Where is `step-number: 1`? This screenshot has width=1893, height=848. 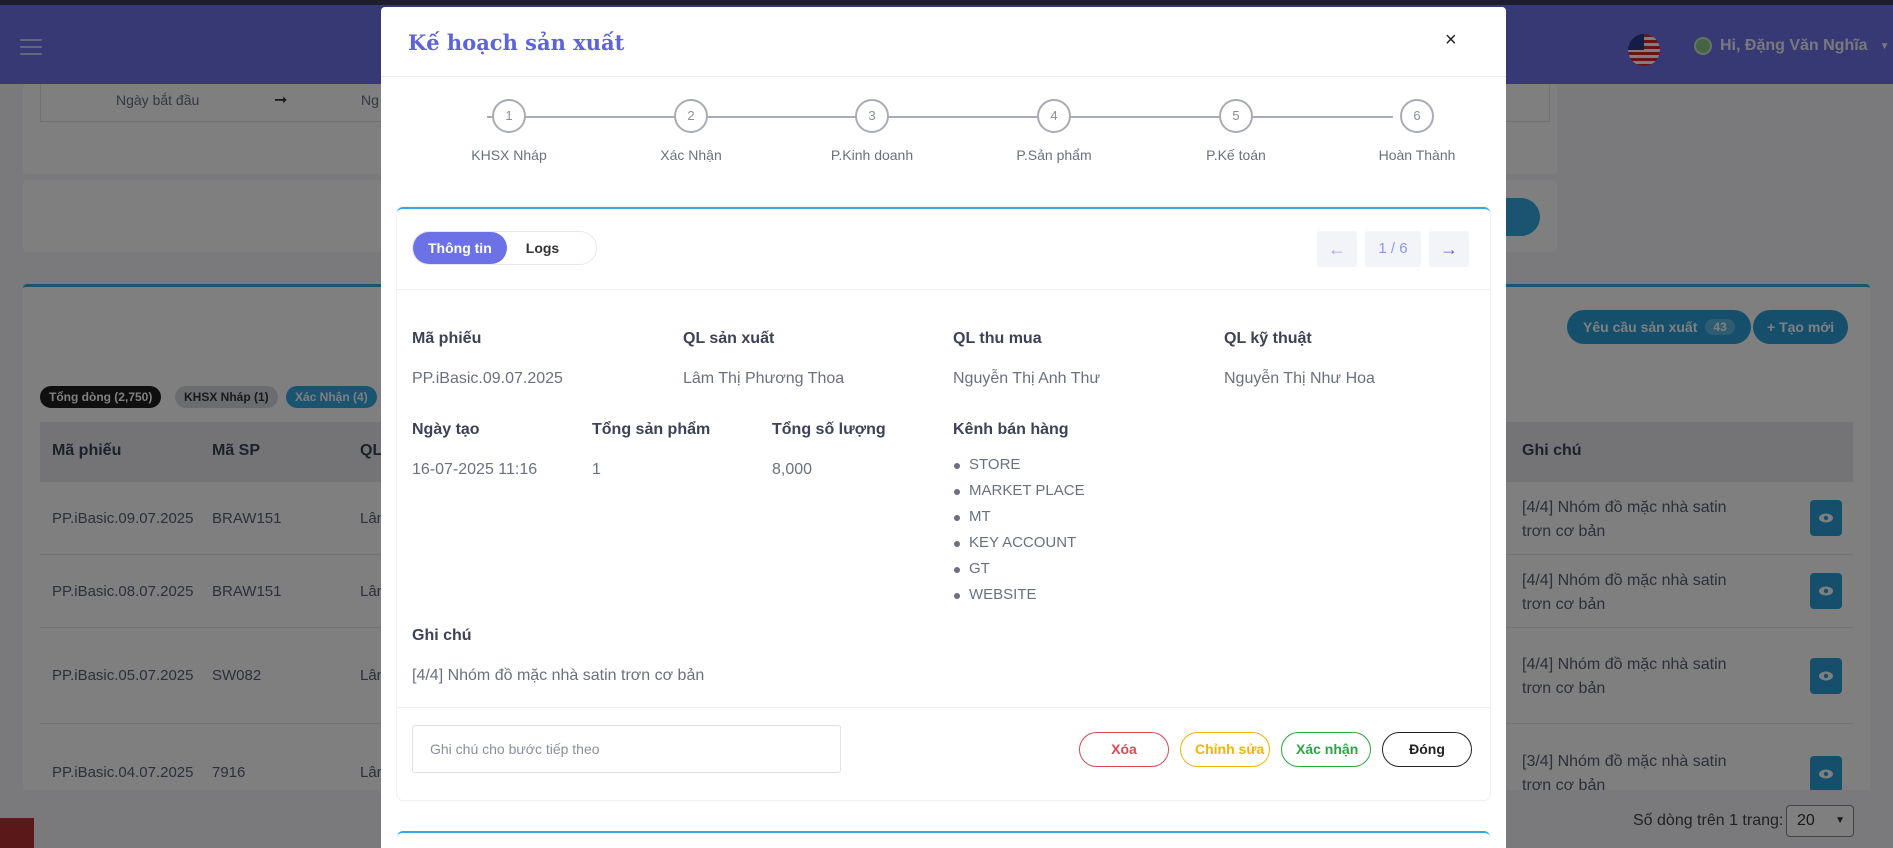
step-number: 1 is located at coordinates (509, 116).